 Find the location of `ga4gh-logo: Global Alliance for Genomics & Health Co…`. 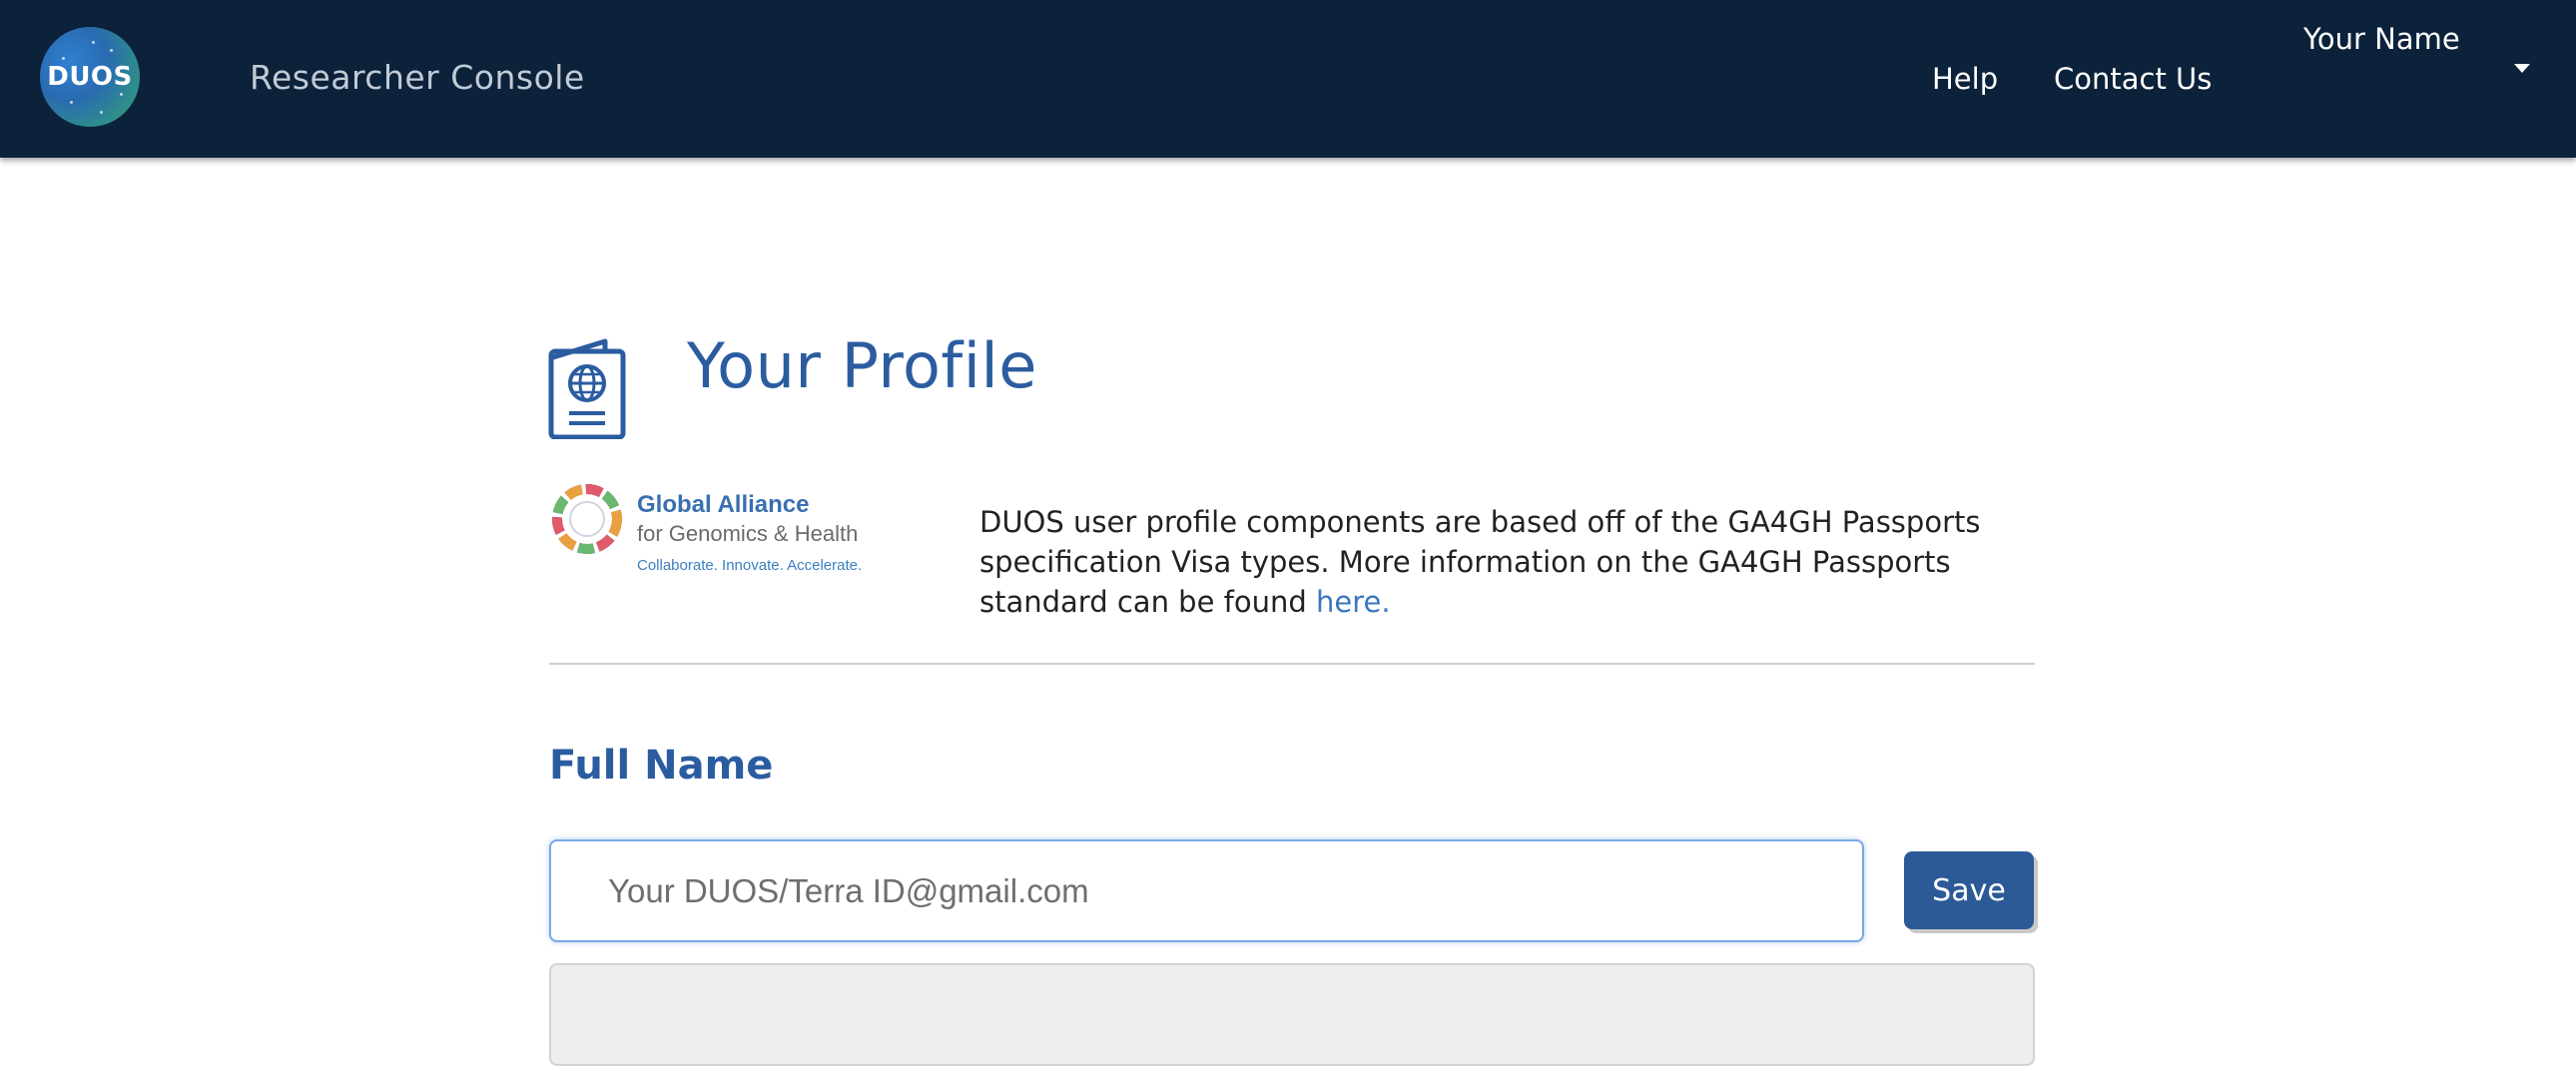

ga4gh-logo: Global Alliance for Genomics & Health Co… is located at coordinates (719, 529).